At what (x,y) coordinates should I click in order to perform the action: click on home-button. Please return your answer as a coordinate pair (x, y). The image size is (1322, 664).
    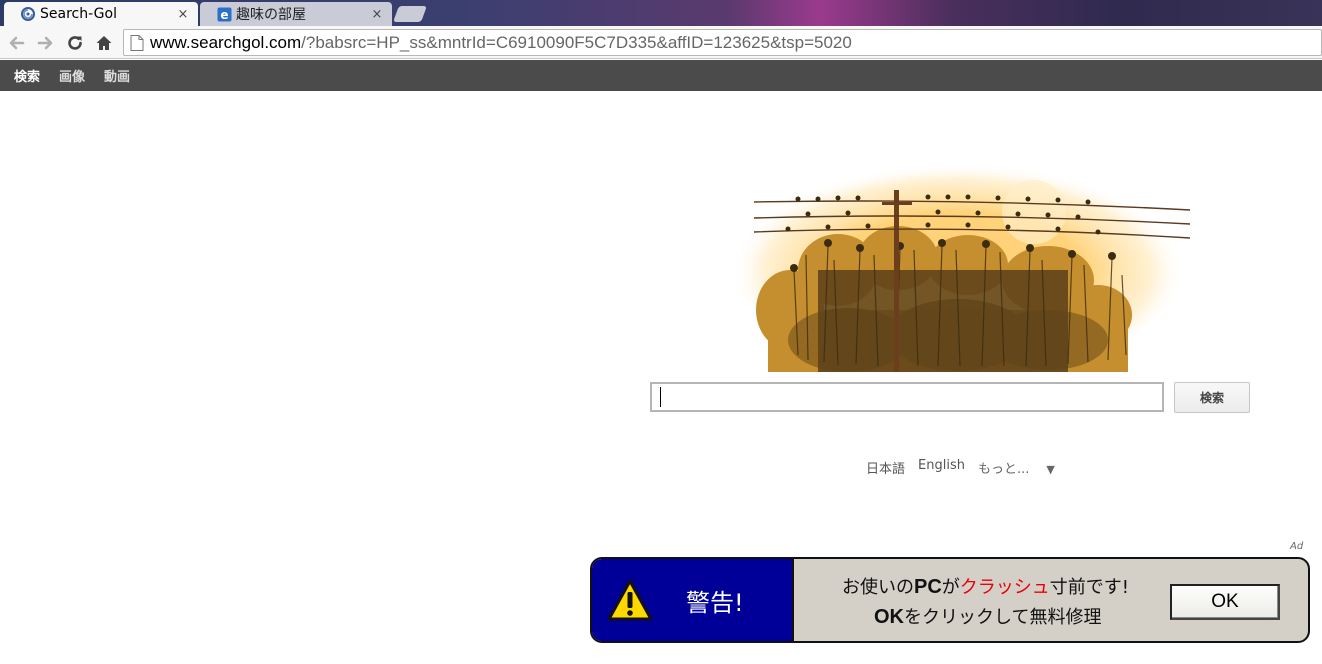
    Looking at the image, I should click on (104, 43).